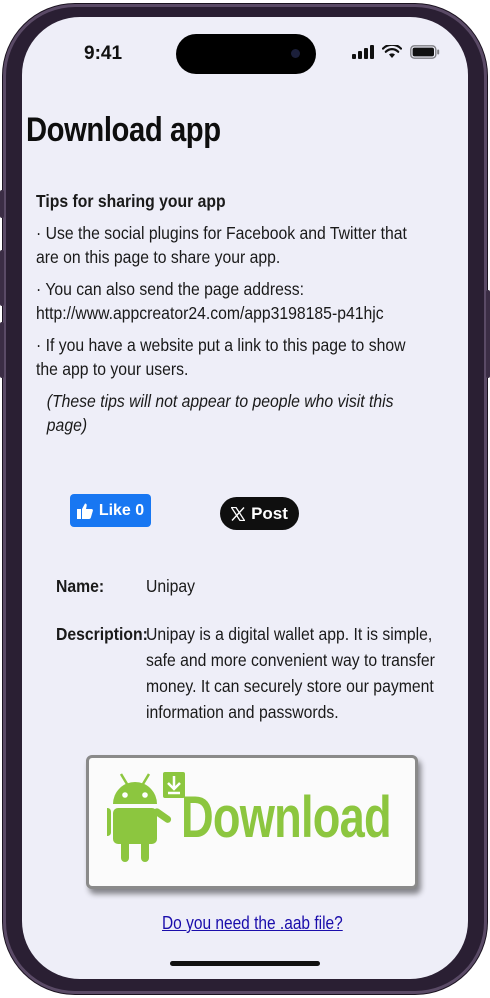  Describe the element at coordinates (123, 130) in the screenshot. I see `page-title: Download app` at that location.